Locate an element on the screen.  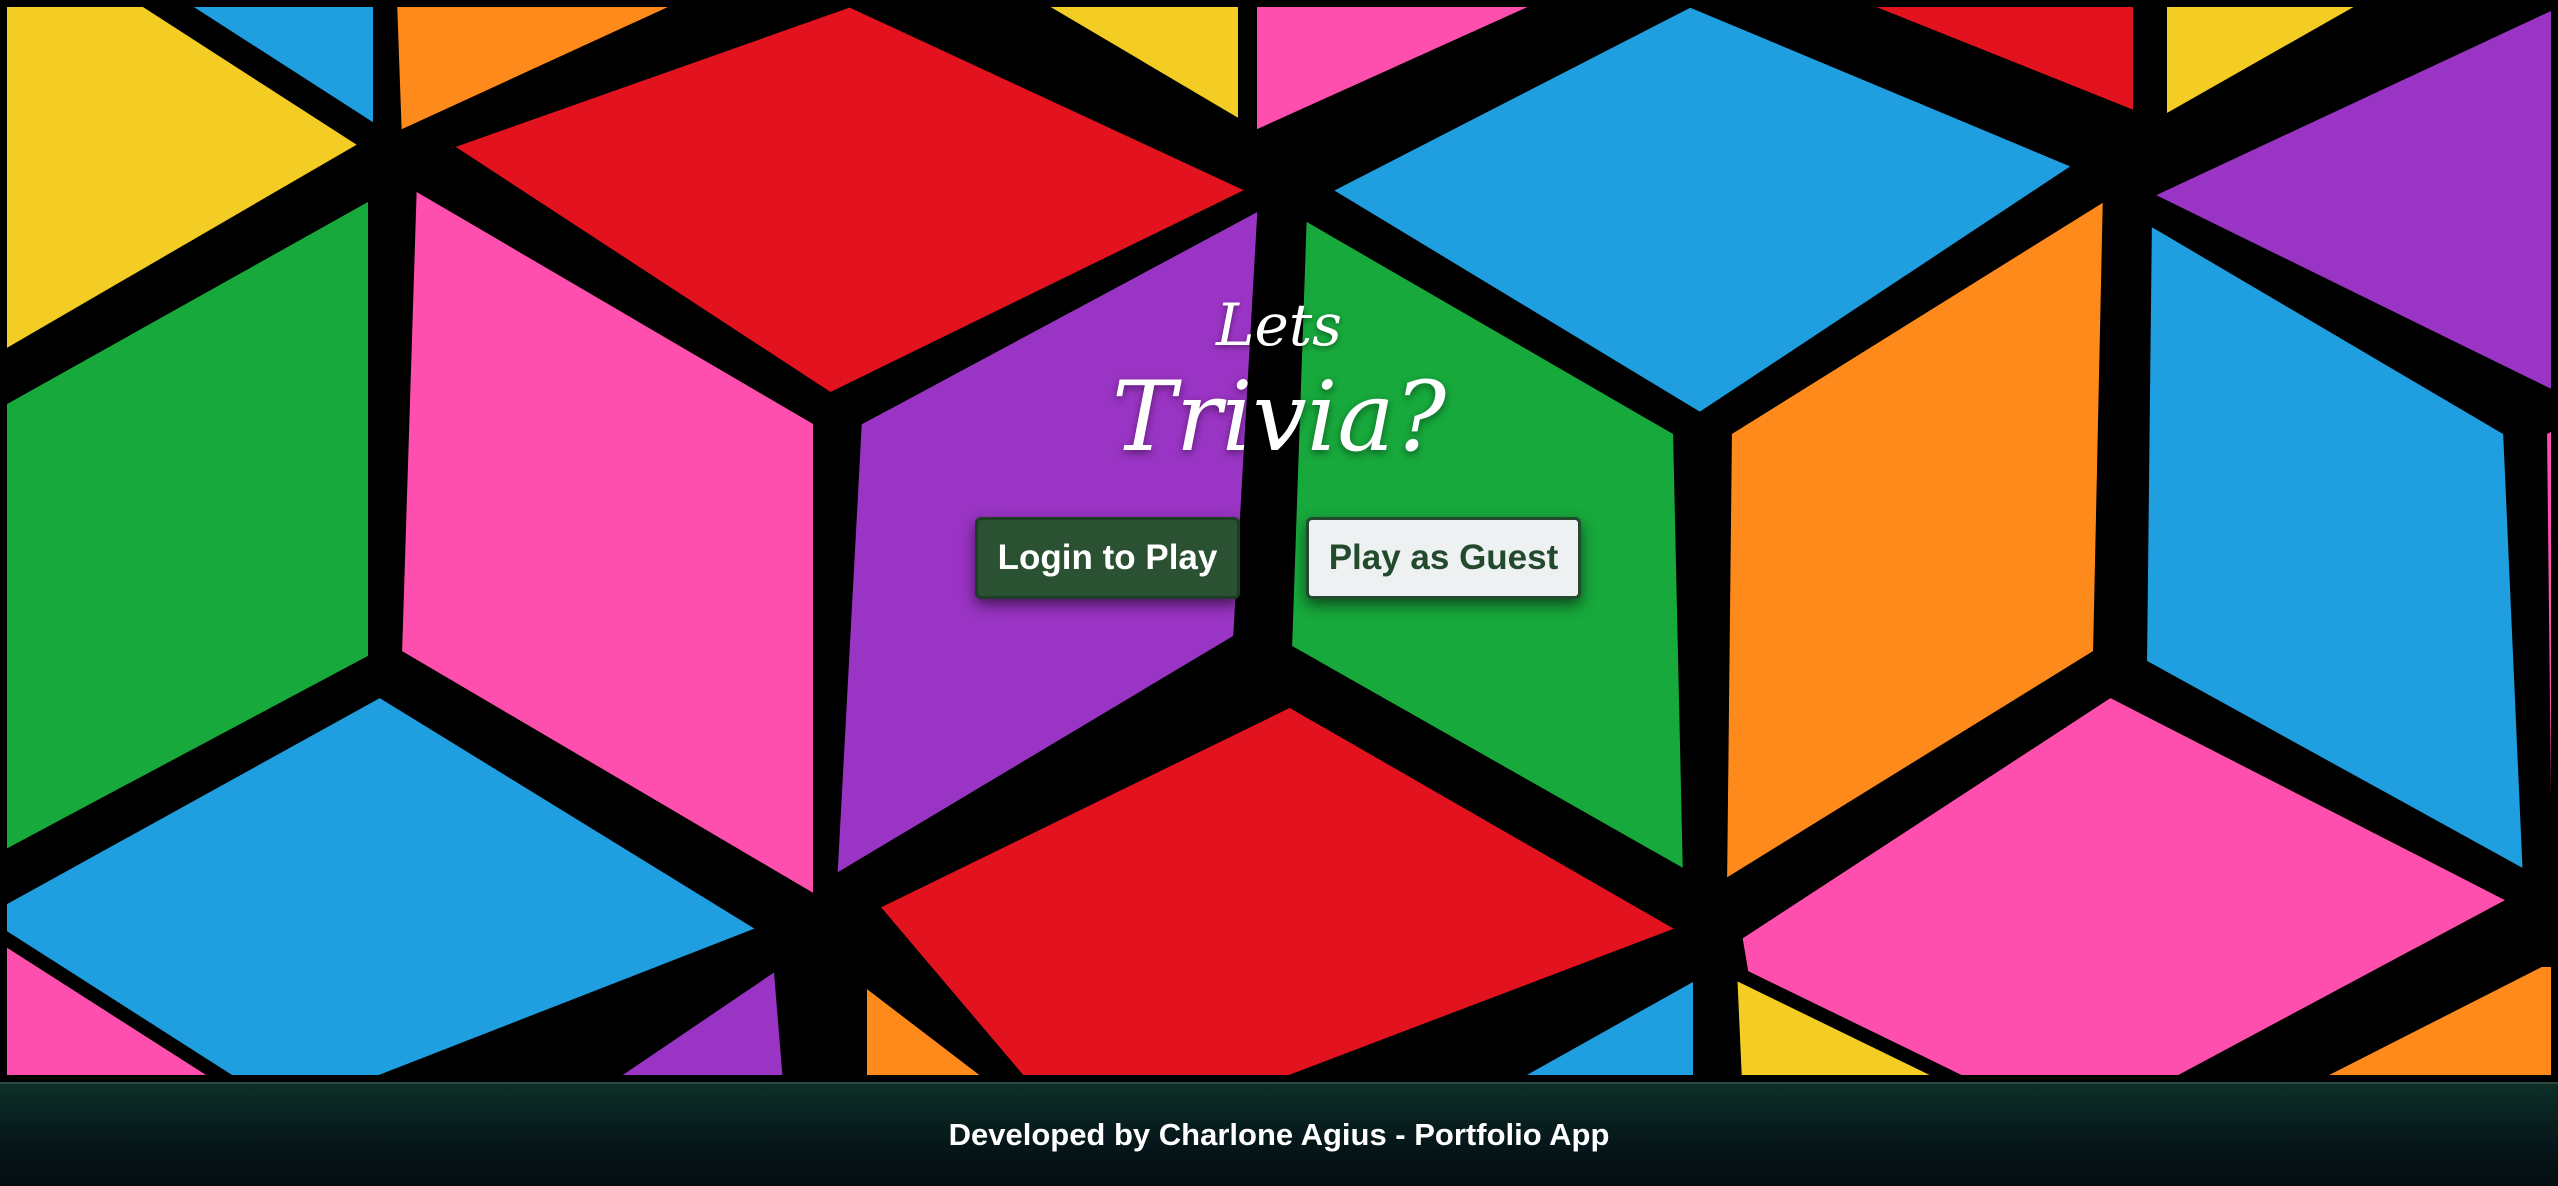
login-to-play-button: Login to Play is located at coordinates (1107, 558).